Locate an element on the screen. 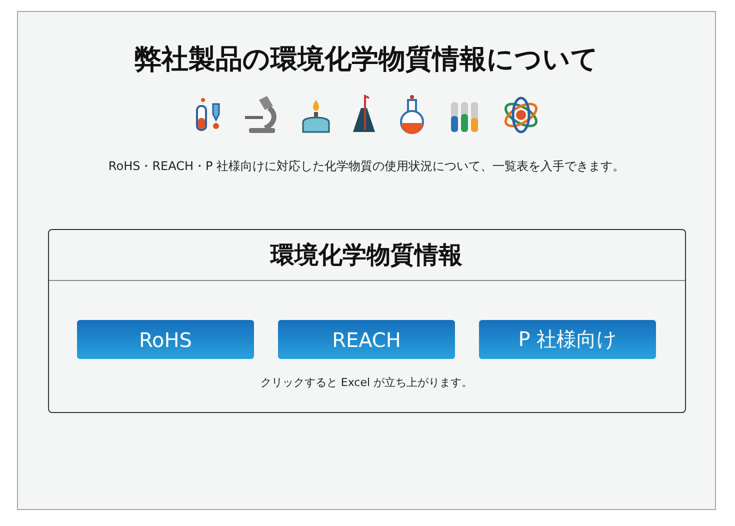  page-heading: 弊社製品の環境化学物質情報について is located at coordinates (366, 60).